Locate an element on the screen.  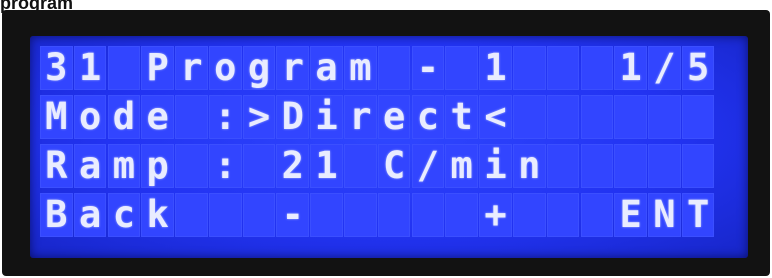
lcd-char-cell: D is located at coordinates (293, 117).